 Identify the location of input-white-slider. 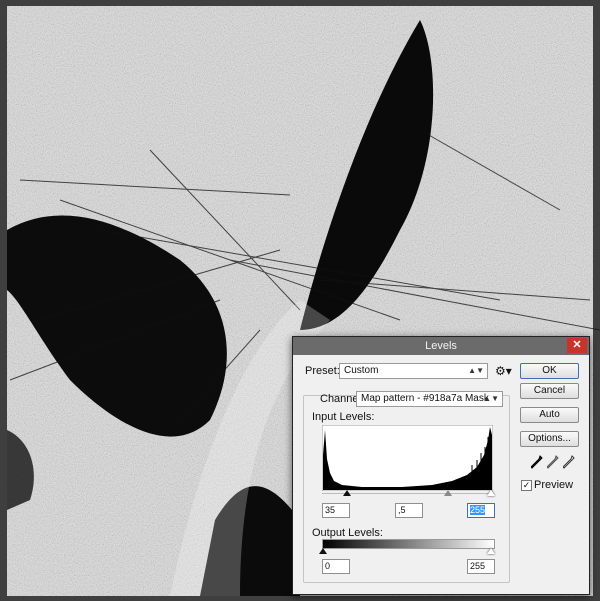
(491, 493).